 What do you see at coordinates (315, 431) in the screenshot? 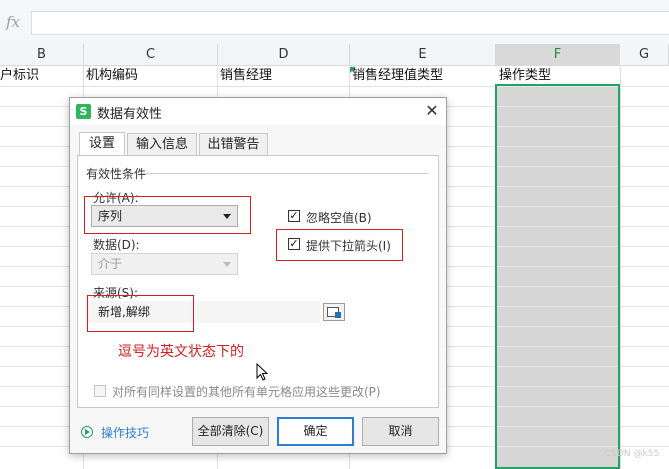
I see `ok-button: 确定` at bounding box center [315, 431].